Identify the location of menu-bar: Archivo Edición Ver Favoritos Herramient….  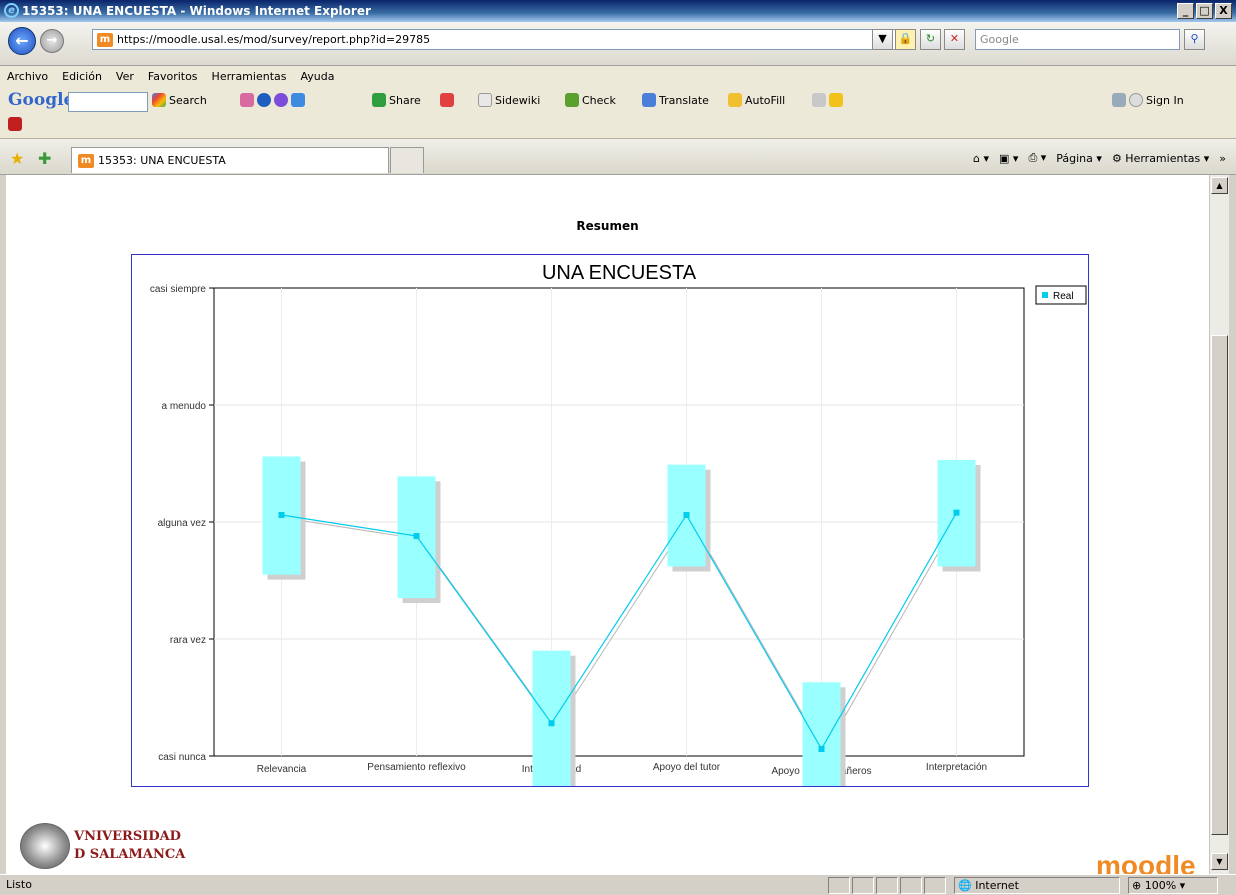
(618, 76).